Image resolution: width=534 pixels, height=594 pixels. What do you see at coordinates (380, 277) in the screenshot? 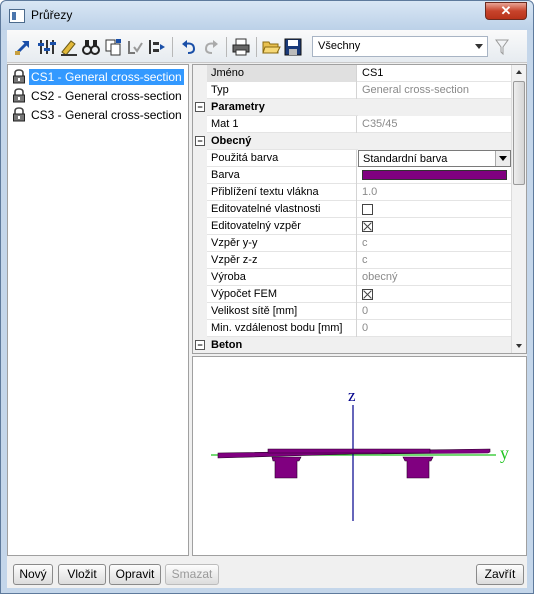
I see `property-value: obecný` at bounding box center [380, 277].